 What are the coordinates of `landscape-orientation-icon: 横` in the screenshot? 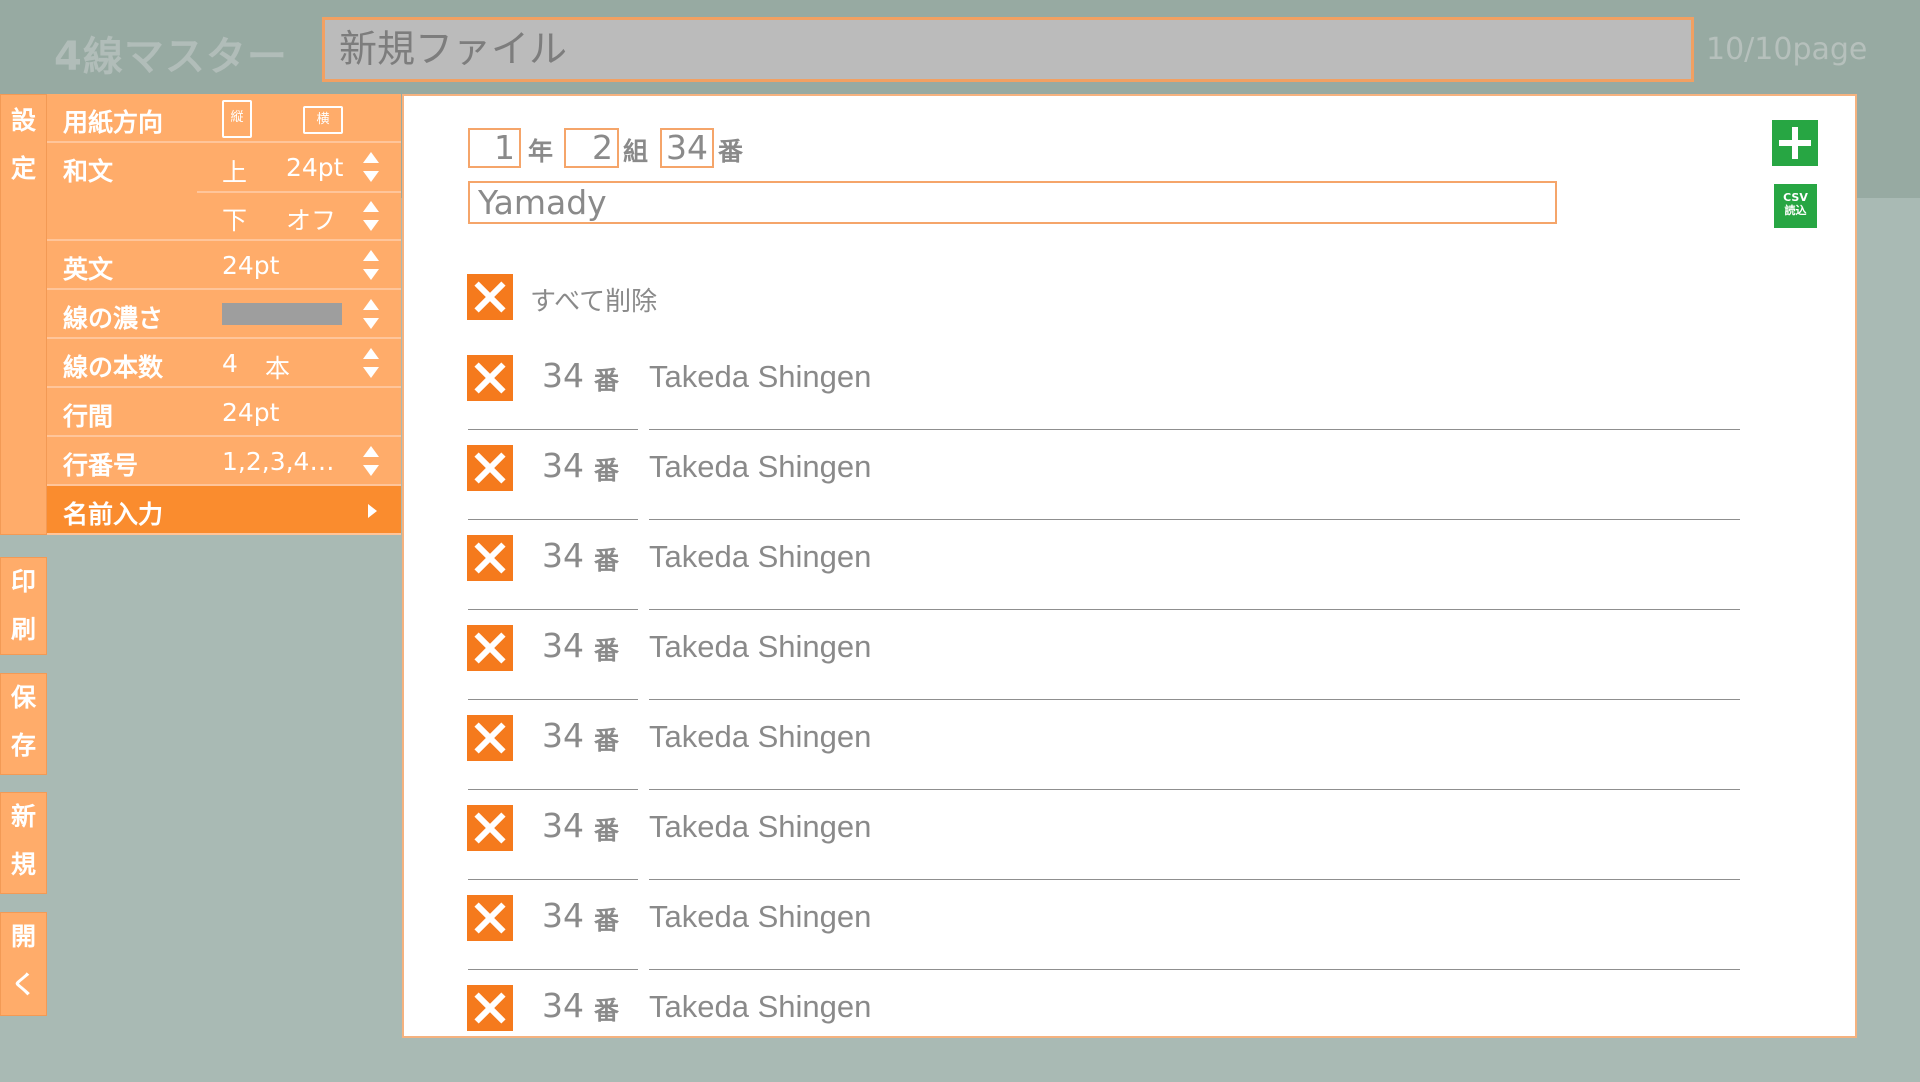 It's located at (323, 120).